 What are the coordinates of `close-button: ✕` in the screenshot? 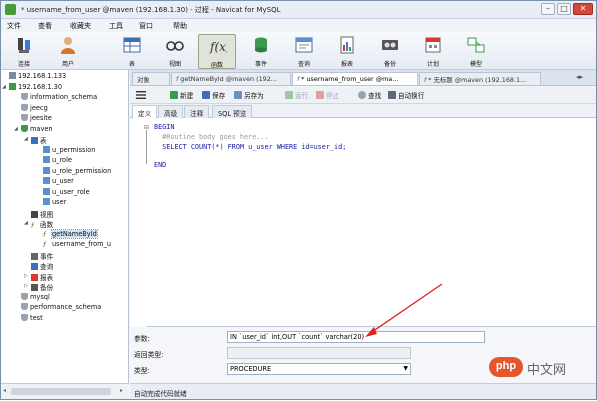 It's located at (583, 9).